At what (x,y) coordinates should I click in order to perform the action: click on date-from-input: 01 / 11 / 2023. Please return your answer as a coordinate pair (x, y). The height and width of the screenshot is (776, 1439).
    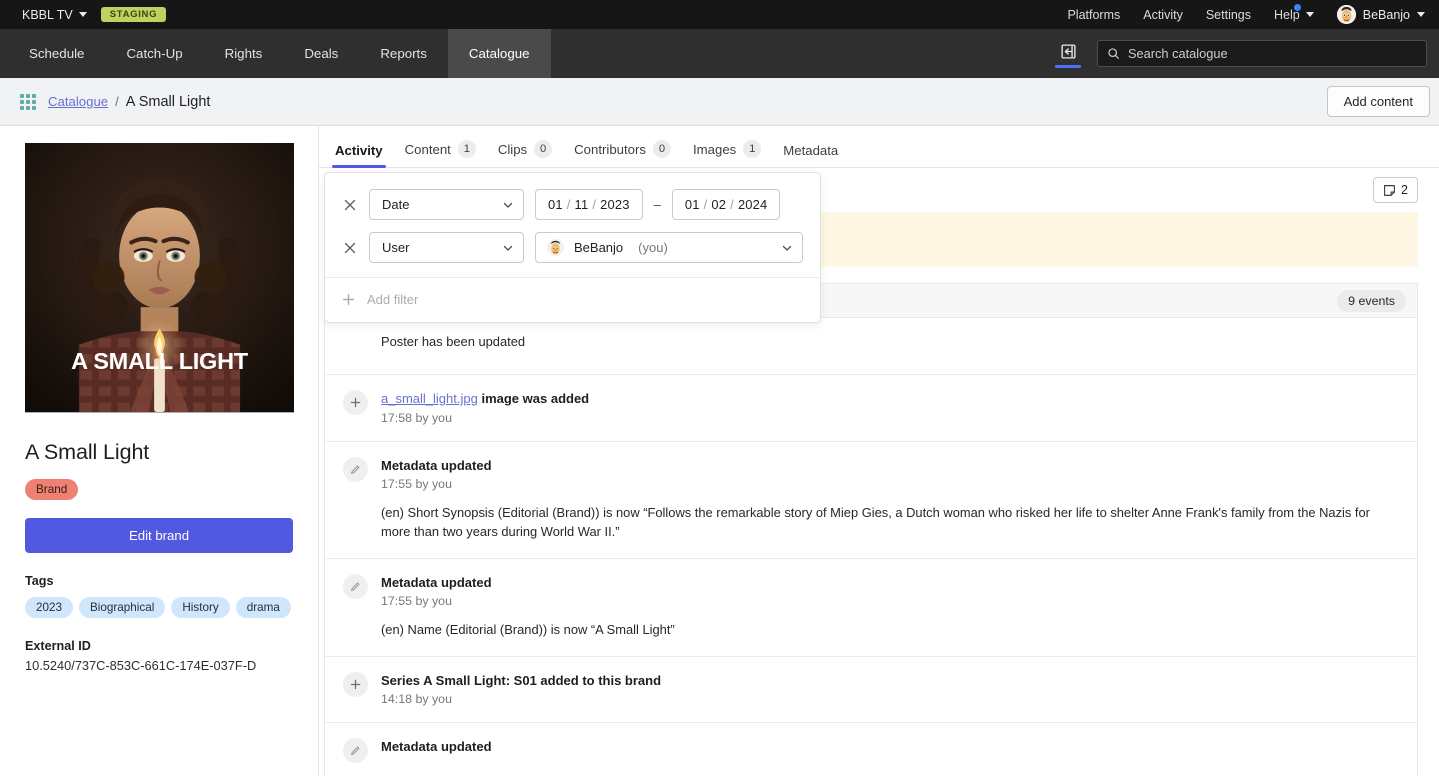
    Looking at the image, I should click on (589, 204).